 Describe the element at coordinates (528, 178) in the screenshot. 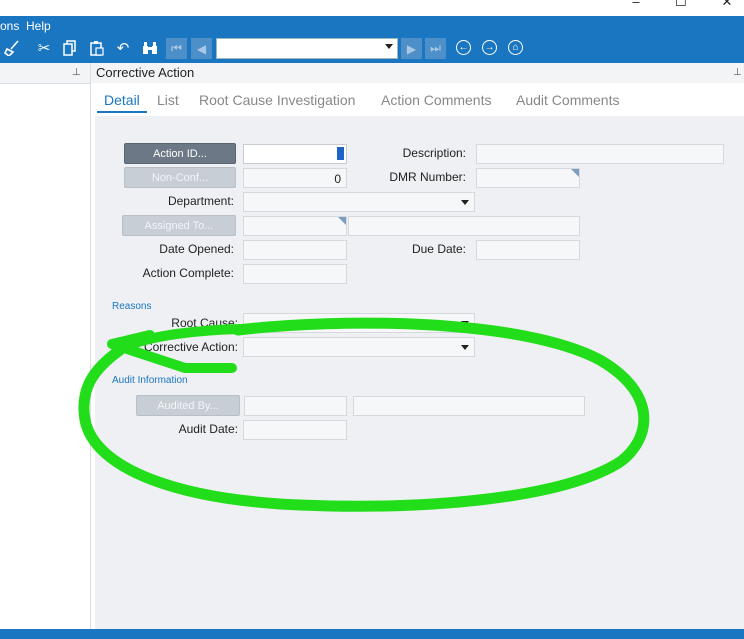

I see `dmr-number-field` at that location.